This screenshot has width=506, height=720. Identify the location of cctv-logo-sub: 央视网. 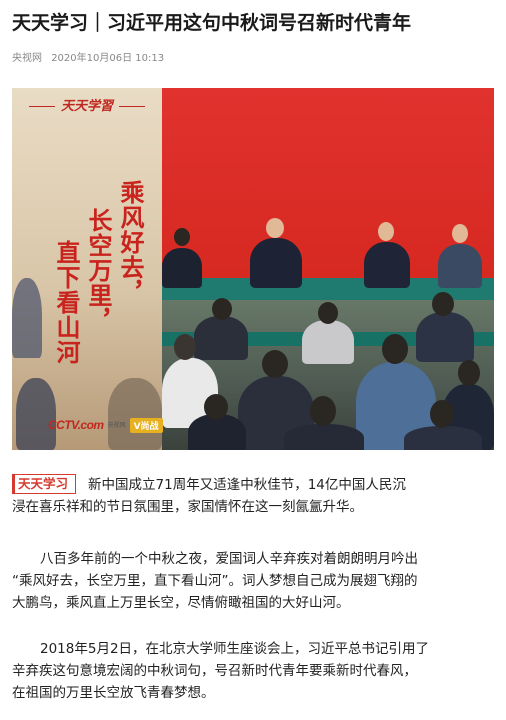
(116, 425).